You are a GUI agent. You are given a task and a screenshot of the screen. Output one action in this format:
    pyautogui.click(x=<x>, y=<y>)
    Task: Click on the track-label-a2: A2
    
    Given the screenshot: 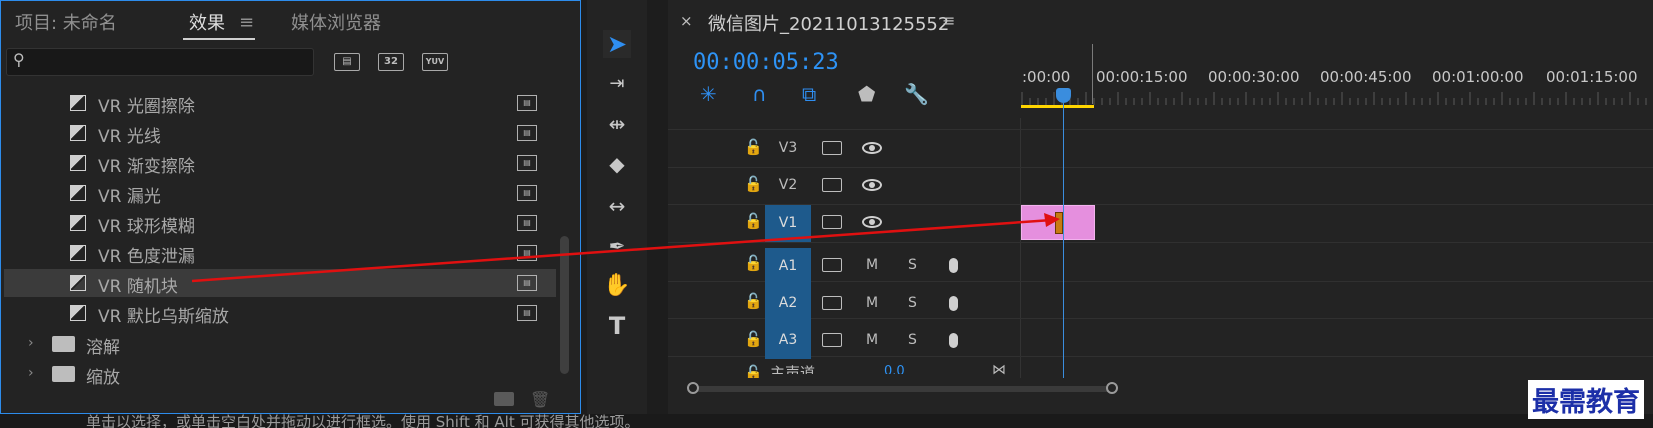 What is the action you would take?
    pyautogui.click(x=788, y=303)
    